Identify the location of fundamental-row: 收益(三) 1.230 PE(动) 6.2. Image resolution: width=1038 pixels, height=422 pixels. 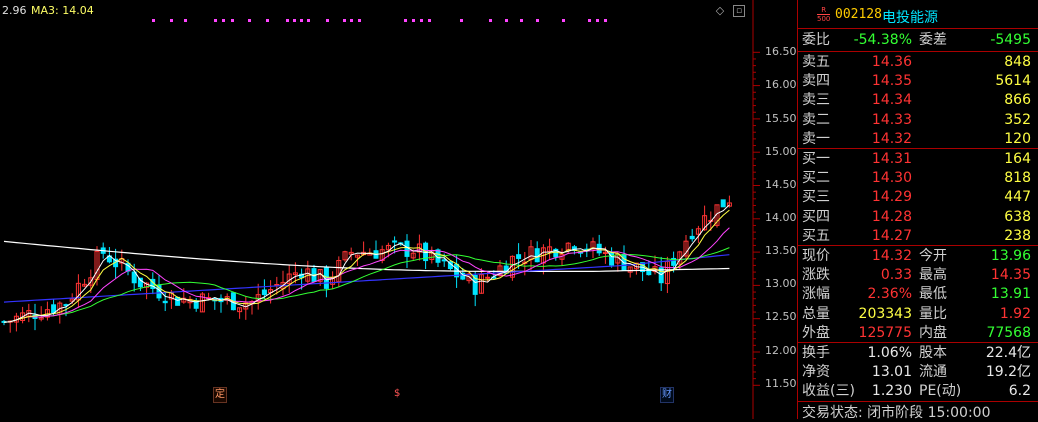
(918, 391).